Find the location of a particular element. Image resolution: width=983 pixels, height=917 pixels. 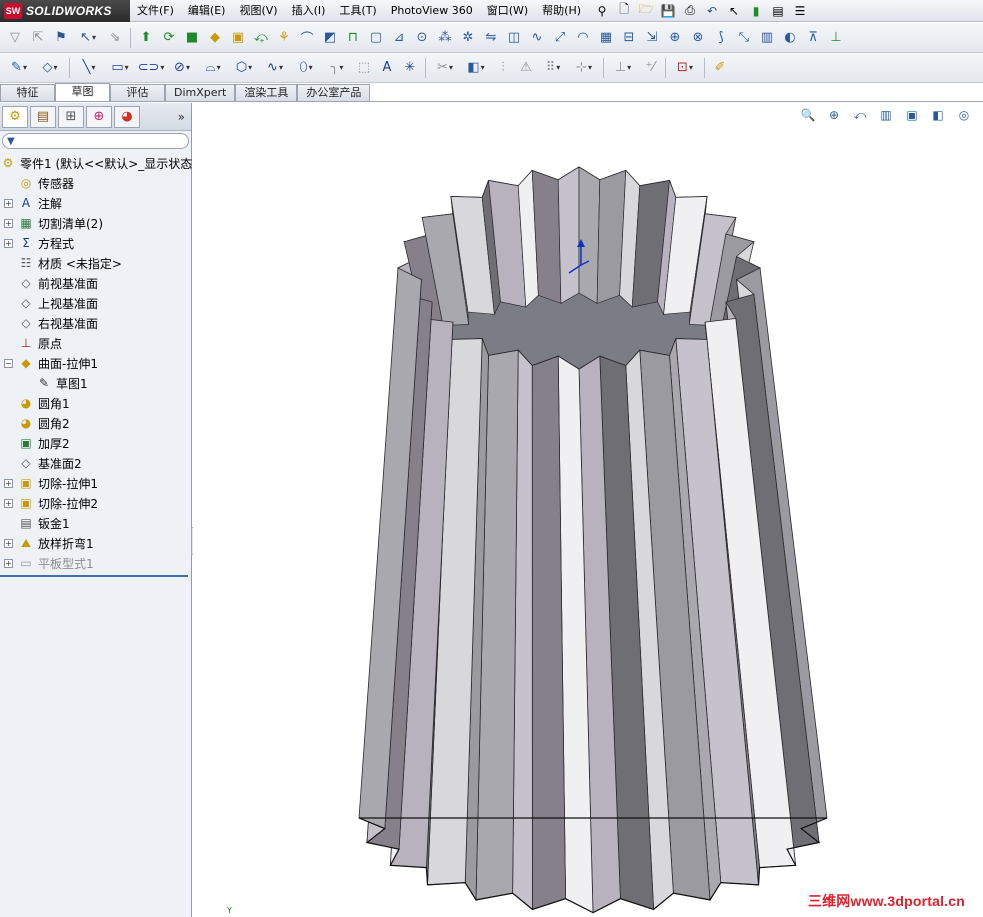

repair-sketch-icon: ⁺⁄ is located at coordinates (650, 68).